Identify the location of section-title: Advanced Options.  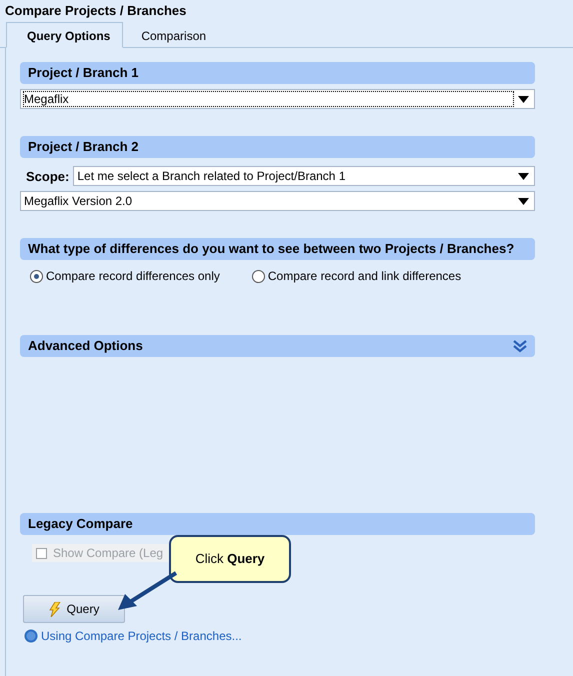
(85, 346).